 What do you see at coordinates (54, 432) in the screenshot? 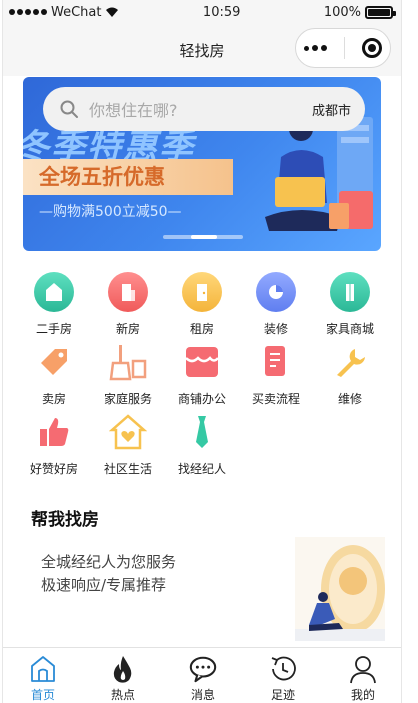
I see `thumbs-up-icon` at bounding box center [54, 432].